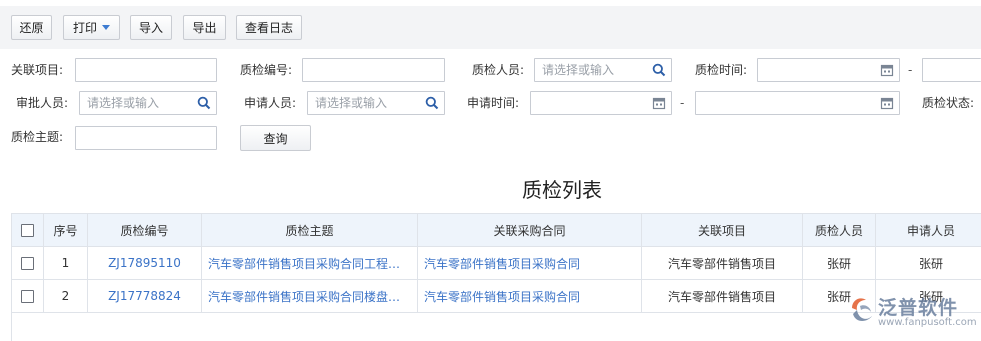 This screenshot has height=341, width=981. I want to click on applicant-label: 申请人员:, so click(270, 103).